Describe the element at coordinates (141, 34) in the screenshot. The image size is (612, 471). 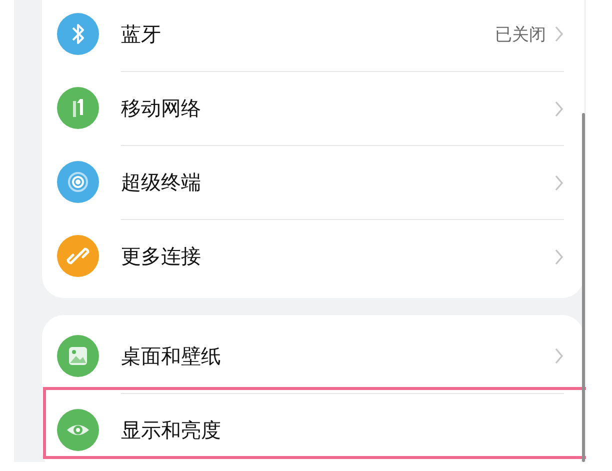
I see `setting-label: 蓝牙` at that location.